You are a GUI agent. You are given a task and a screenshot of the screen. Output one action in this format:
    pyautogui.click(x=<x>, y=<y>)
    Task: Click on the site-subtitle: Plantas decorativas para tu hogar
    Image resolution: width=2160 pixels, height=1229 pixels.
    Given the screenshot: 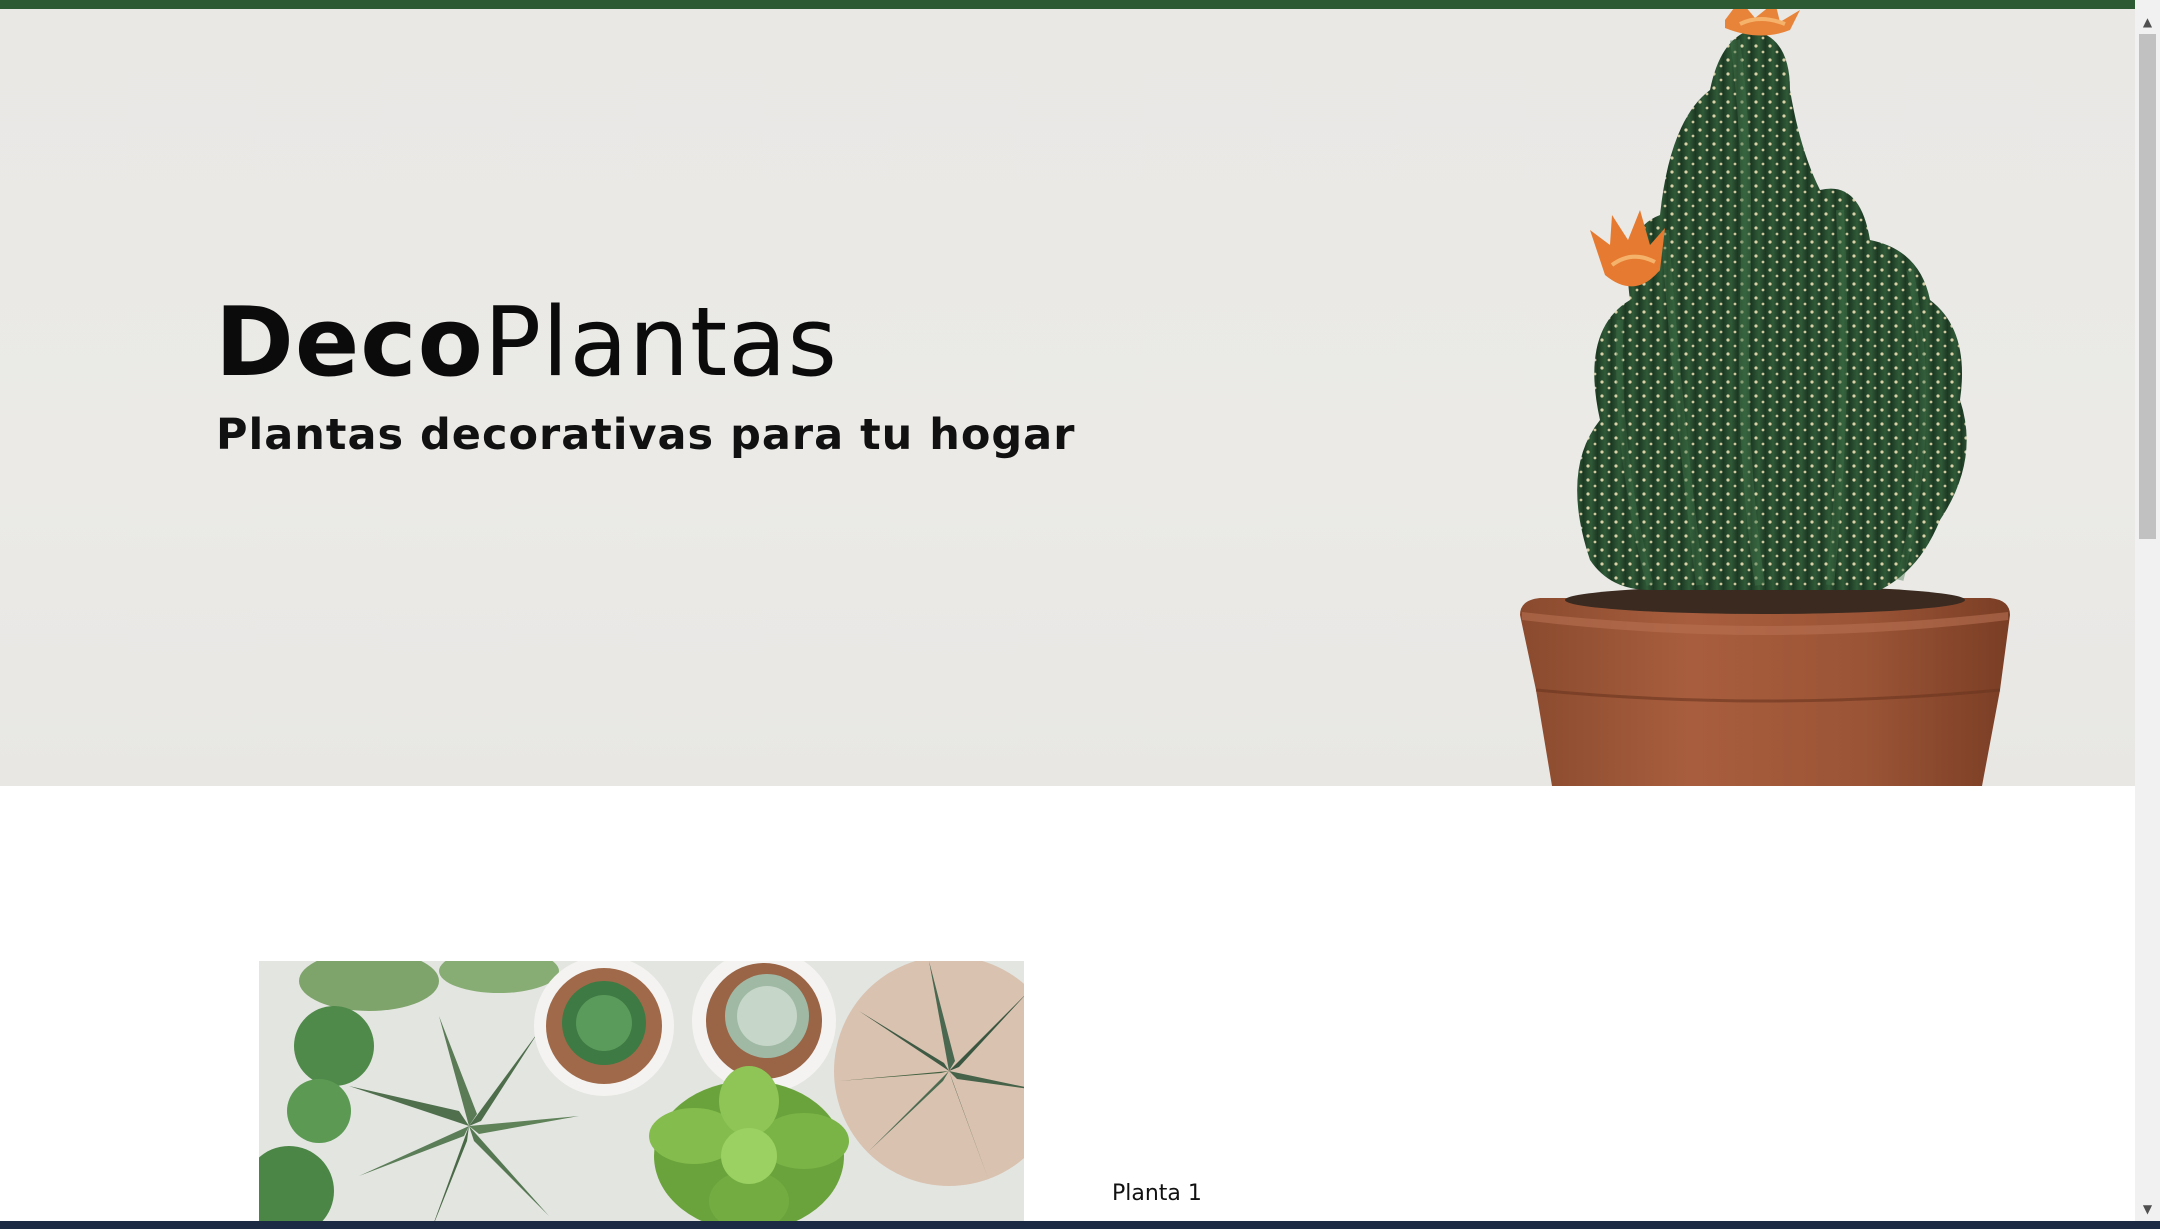 What is the action you would take?
    pyautogui.click(x=646, y=434)
    